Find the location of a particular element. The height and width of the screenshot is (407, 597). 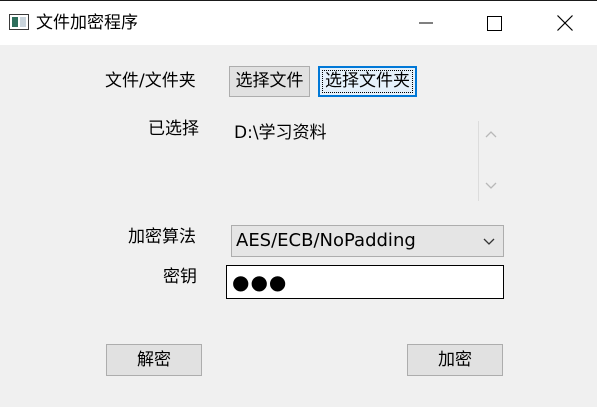

encrypt-button: 加密 is located at coordinates (455, 360).